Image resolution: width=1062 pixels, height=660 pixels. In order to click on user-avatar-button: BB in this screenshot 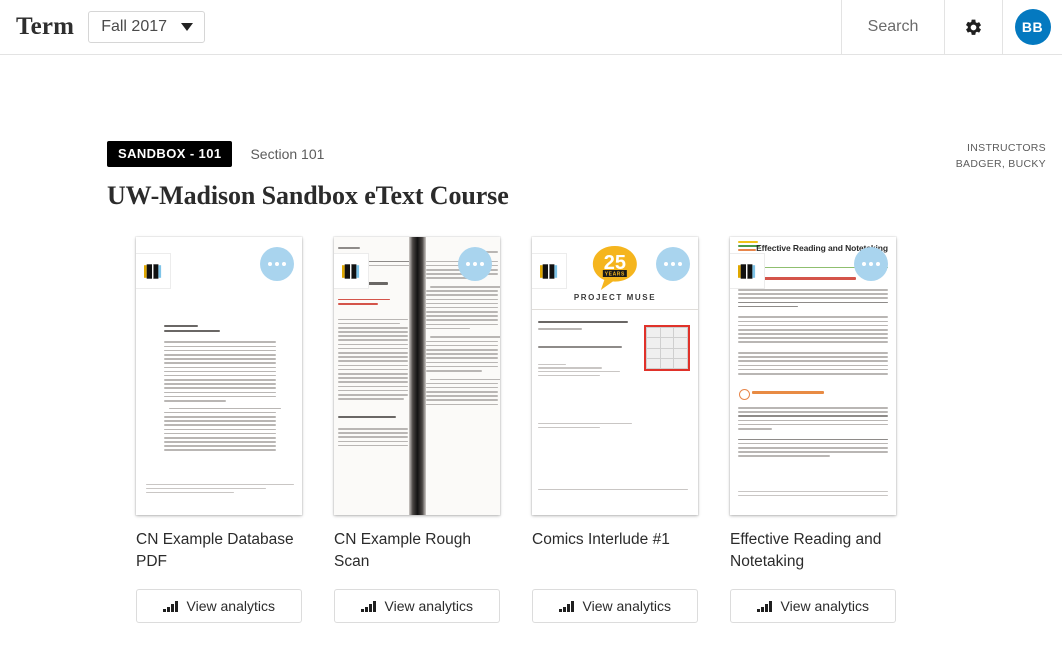, I will do `click(1032, 27)`.